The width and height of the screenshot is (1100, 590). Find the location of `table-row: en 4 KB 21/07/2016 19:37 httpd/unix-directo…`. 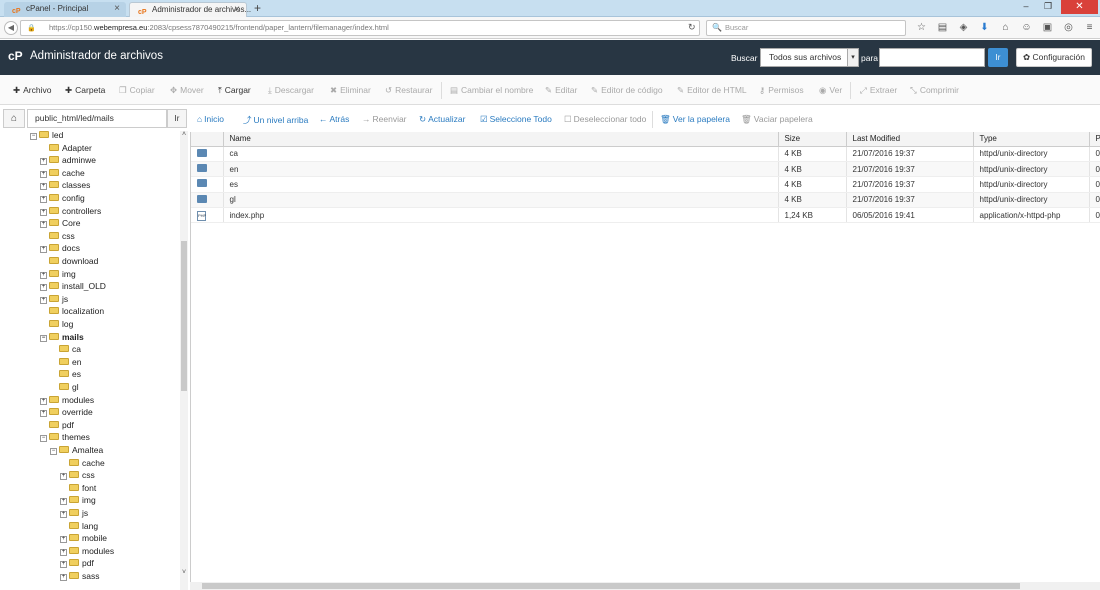

table-row: en 4 KB 21/07/2016 19:37 httpd/unix-directo… is located at coordinates (645, 169).